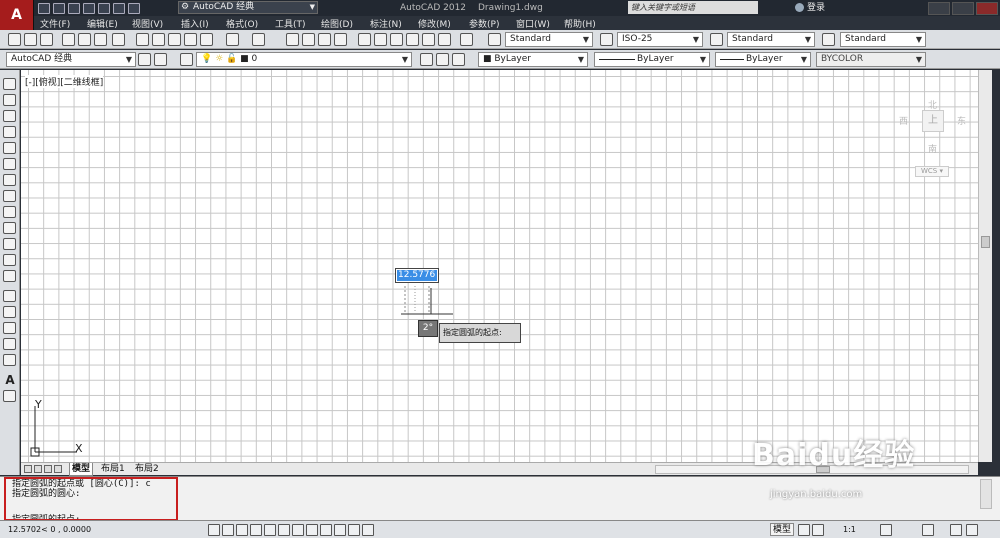 The image size is (1000, 538). Describe the element at coordinates (248, 7) in the screenshot. I see `workspace-select: ⚙ AutoCAD 经典 ▼` at that location.